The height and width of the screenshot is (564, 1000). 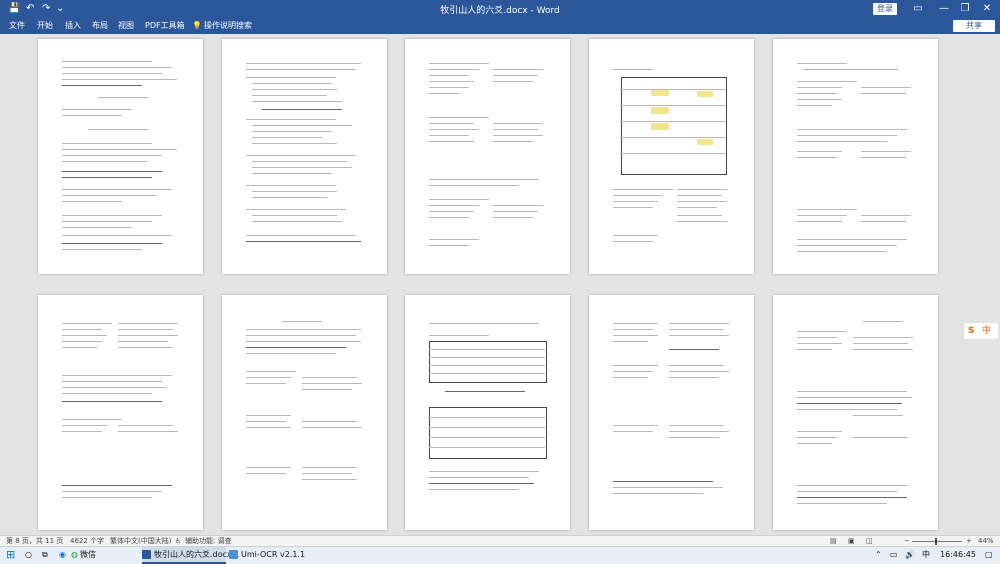 I want to click on word-icon, so click(x=146, y=554).